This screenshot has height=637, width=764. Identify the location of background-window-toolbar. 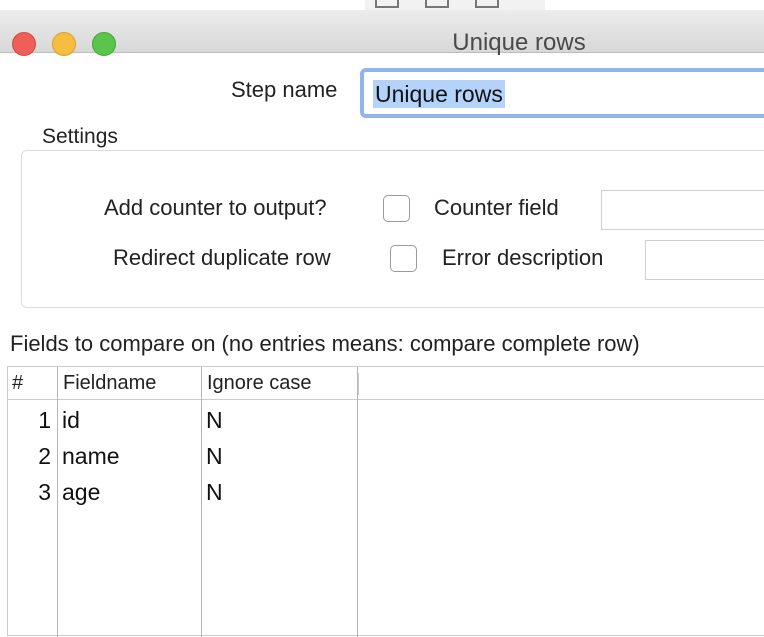
(455, 5).